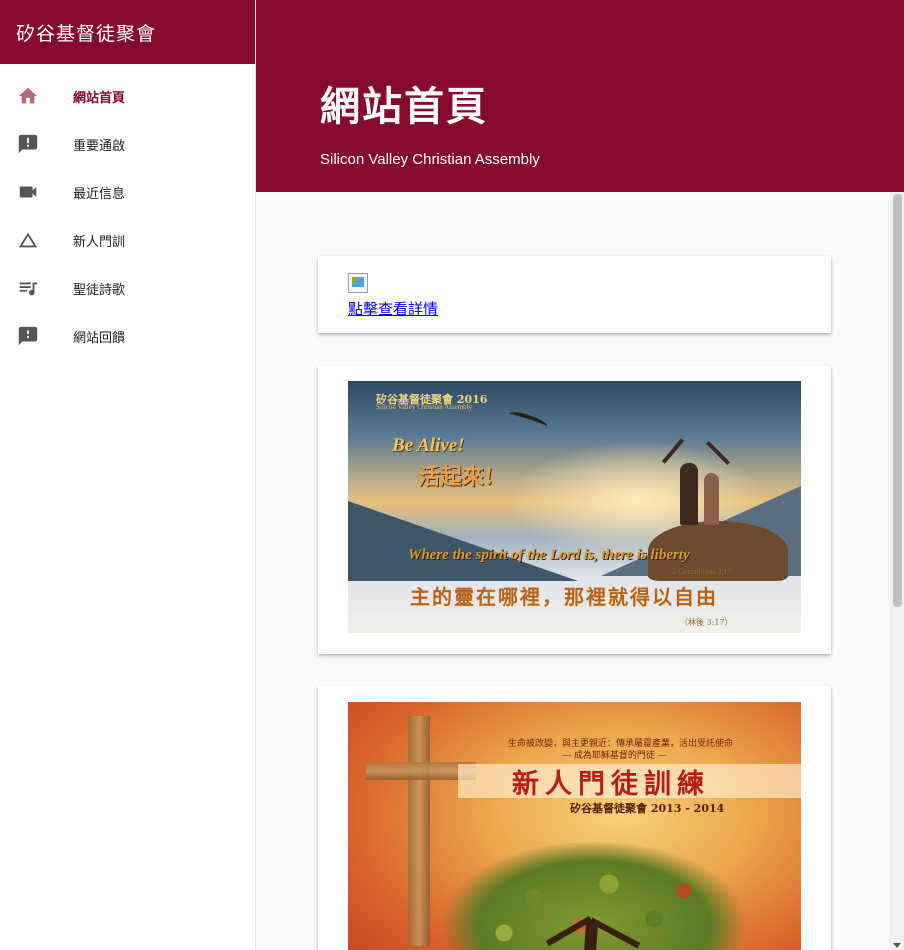  What do you see at coordinates (99, 194) in the screenshot?
I see `nav-item-label: 最近信息` at bounding box center [99, 194].